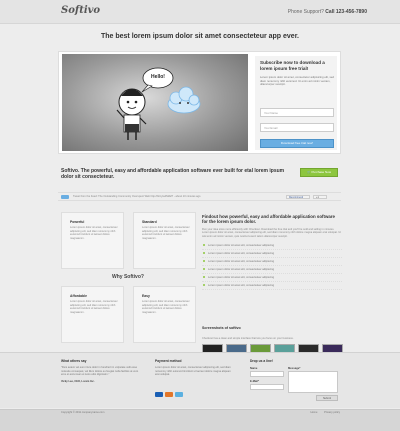 The image size is (400, 431). I want to click on footer-link-home: Home, so click(313, 412).